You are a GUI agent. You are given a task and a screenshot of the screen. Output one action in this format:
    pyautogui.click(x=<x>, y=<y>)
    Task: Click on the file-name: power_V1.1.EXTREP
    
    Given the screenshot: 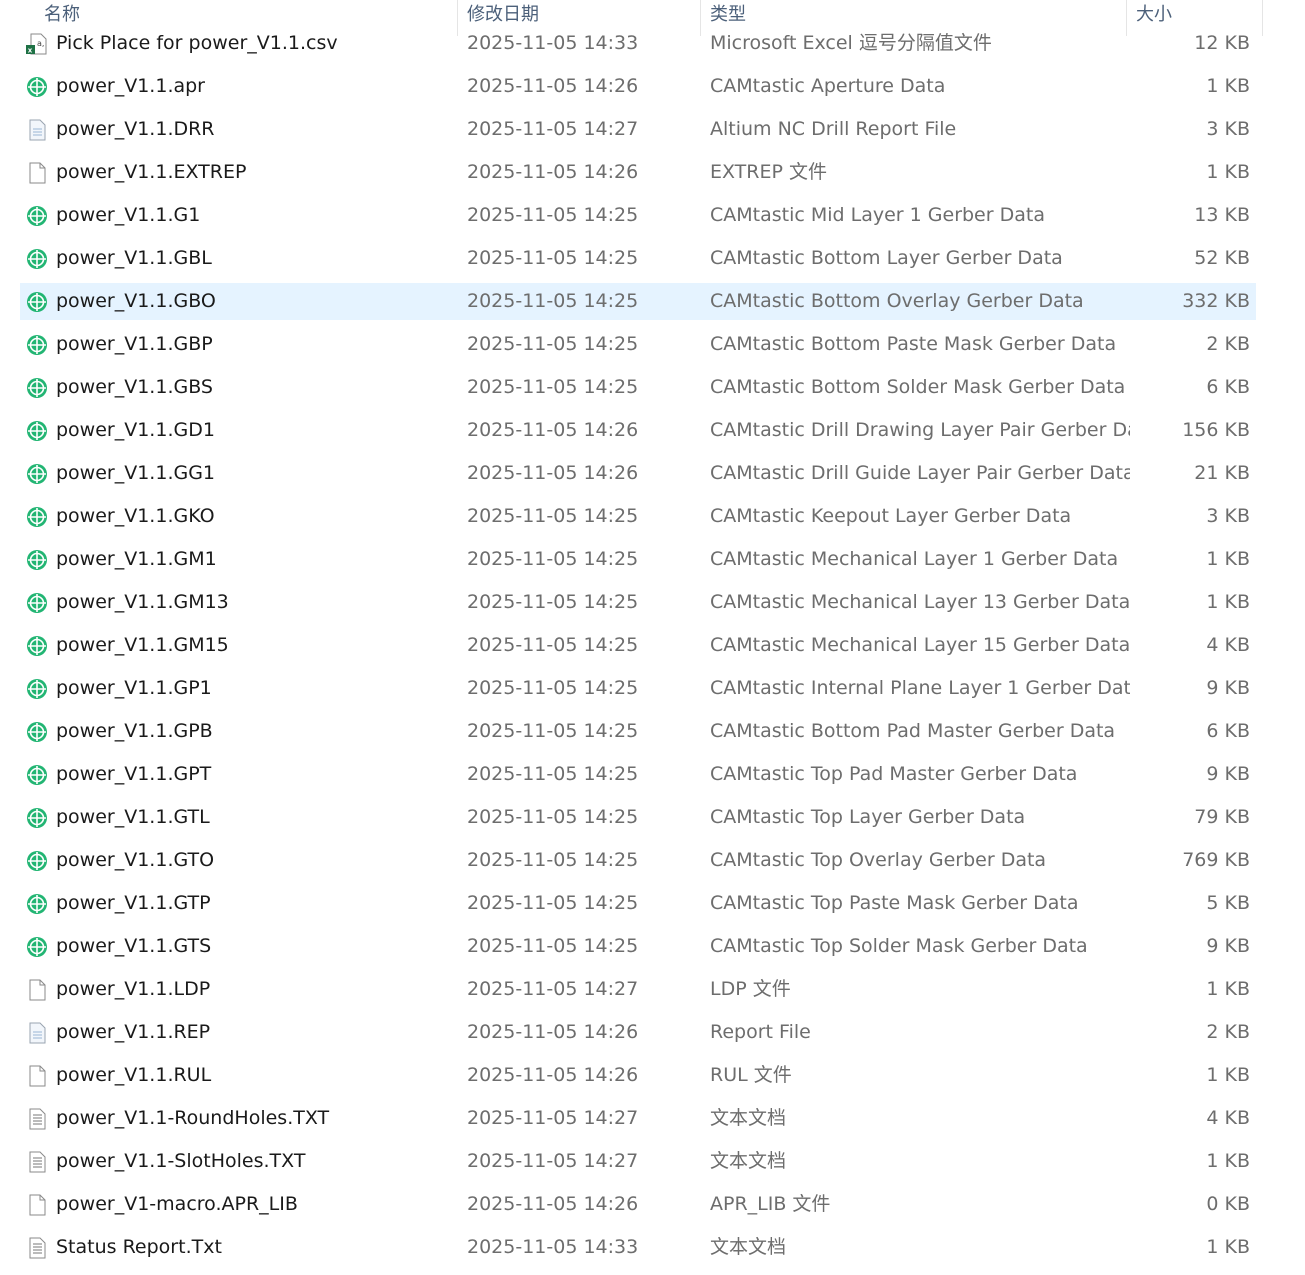 What is the action you would take?
    pyautogui.click(x=151, y=172)
    